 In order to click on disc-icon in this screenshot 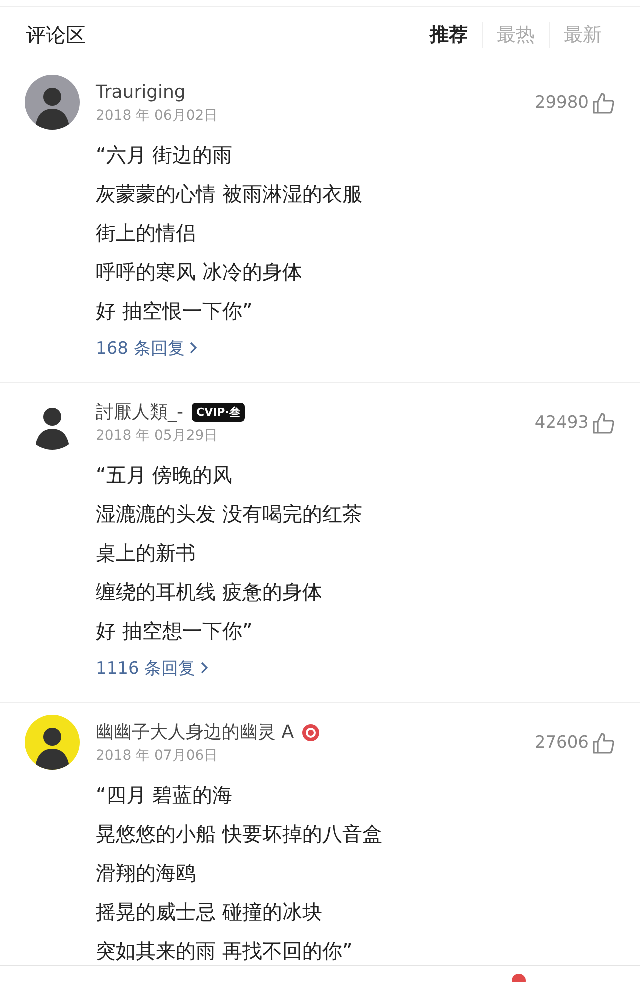, I will do `click(311, 733)`.